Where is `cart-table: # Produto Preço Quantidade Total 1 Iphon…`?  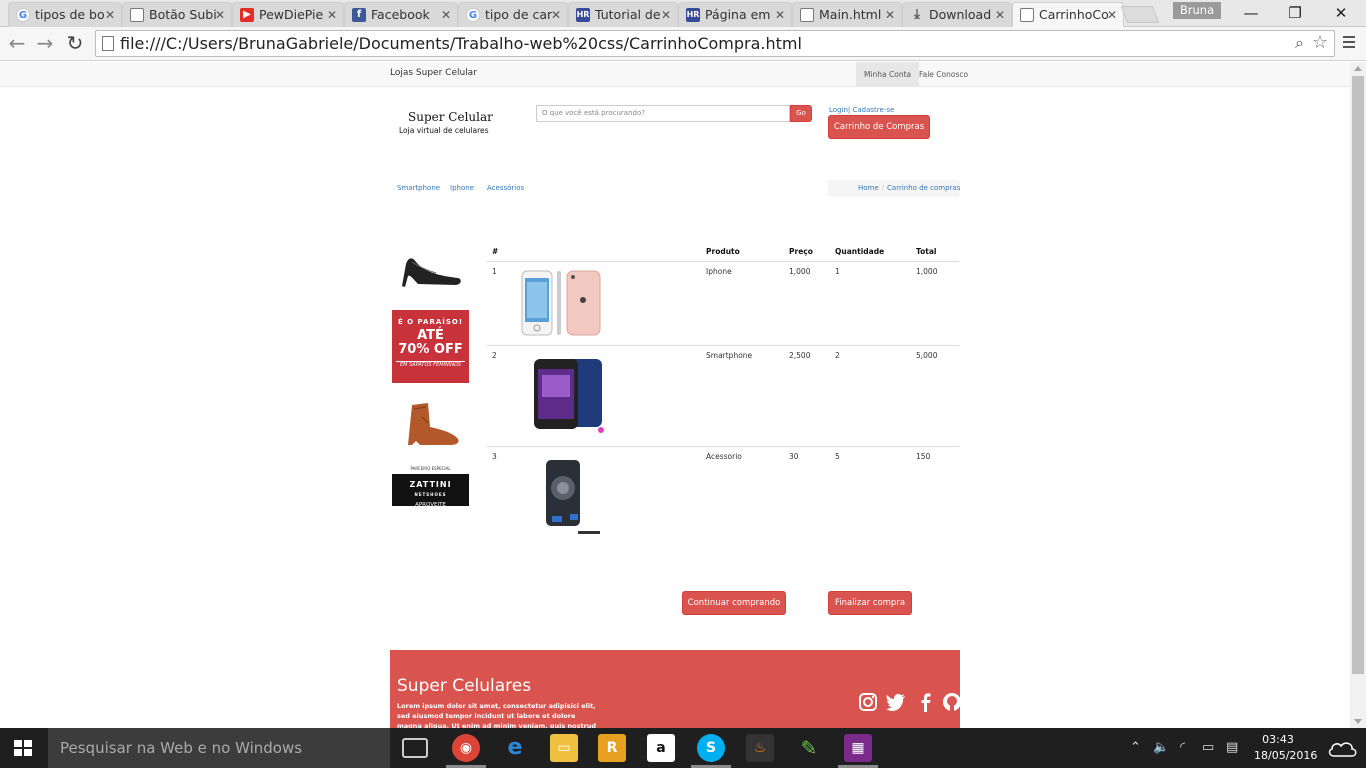 cart-table: # Produto Preço Quantidade Total 1 Iphon… is located at coordinates (723, 392).